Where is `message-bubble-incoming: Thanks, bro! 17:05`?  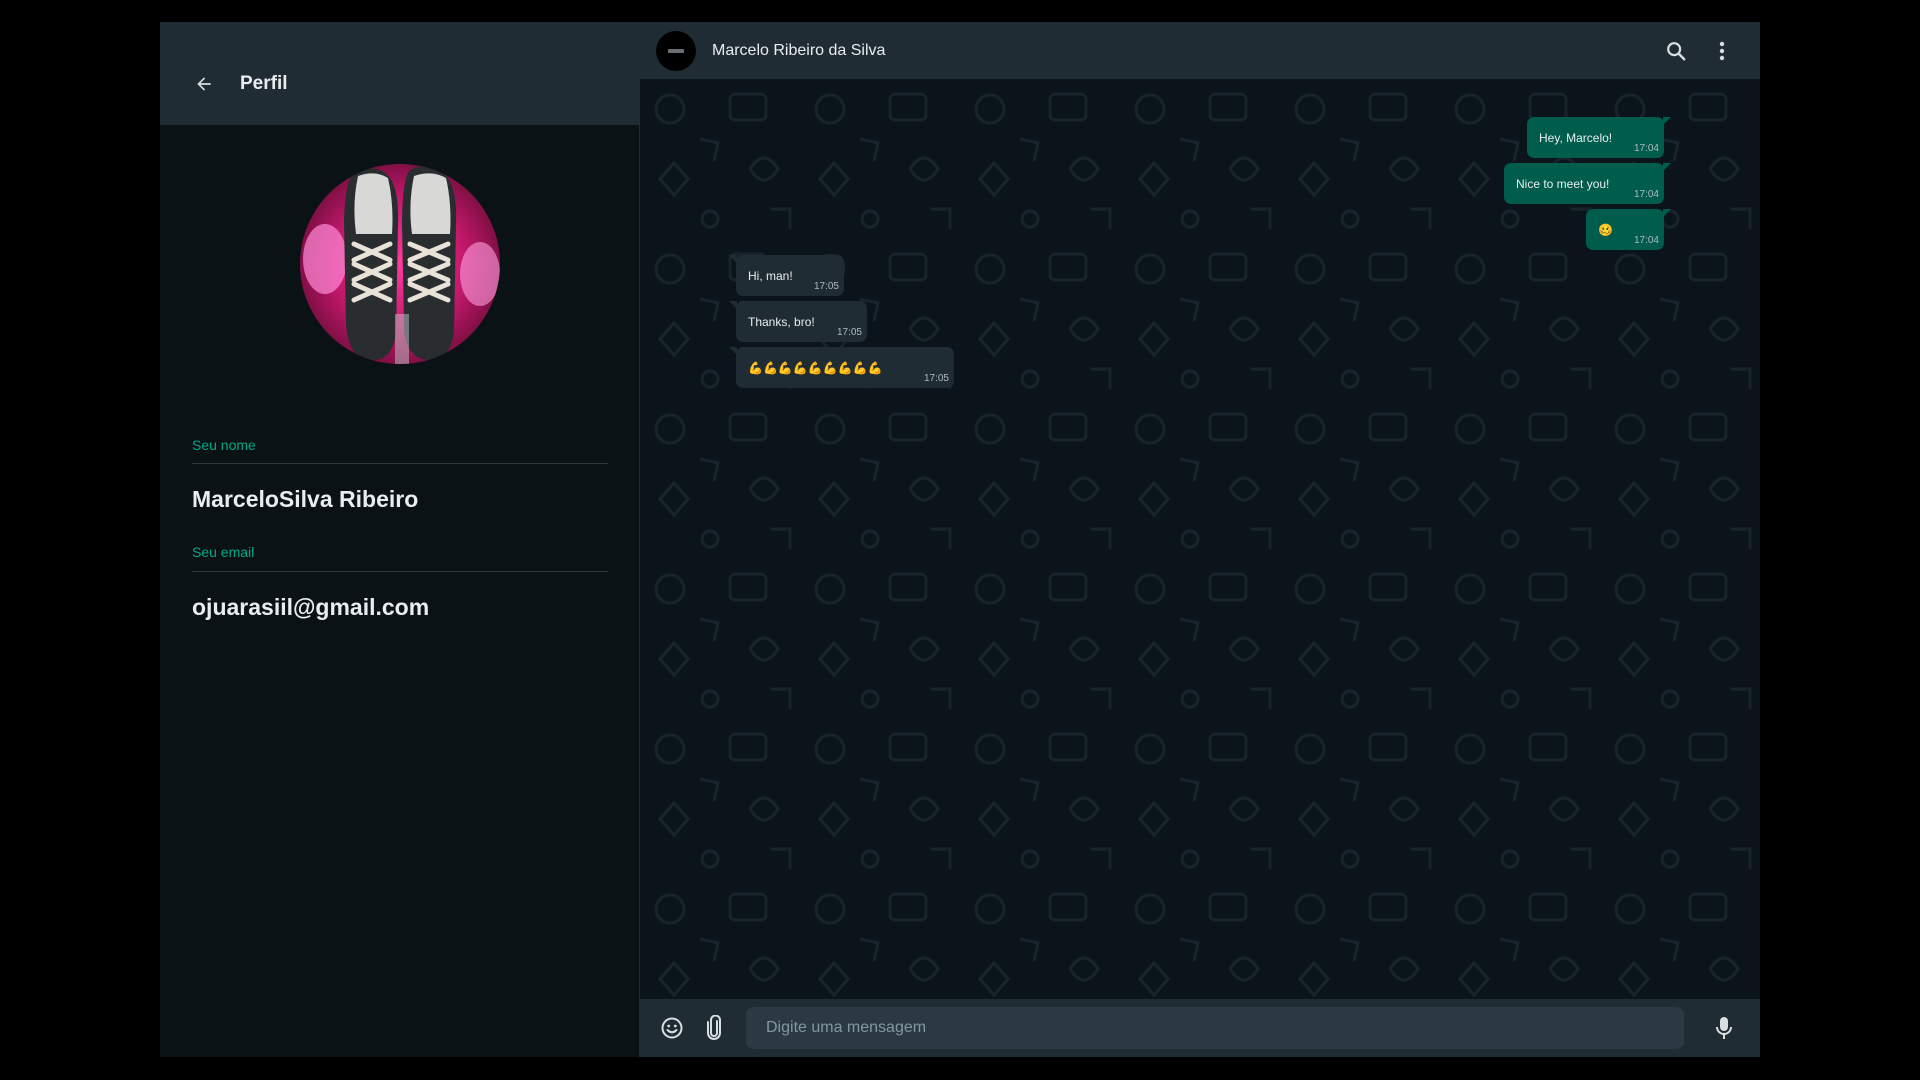 message-bubble-incoming: Thanks, bro! 17:05 is located at coordinates (798, 321).